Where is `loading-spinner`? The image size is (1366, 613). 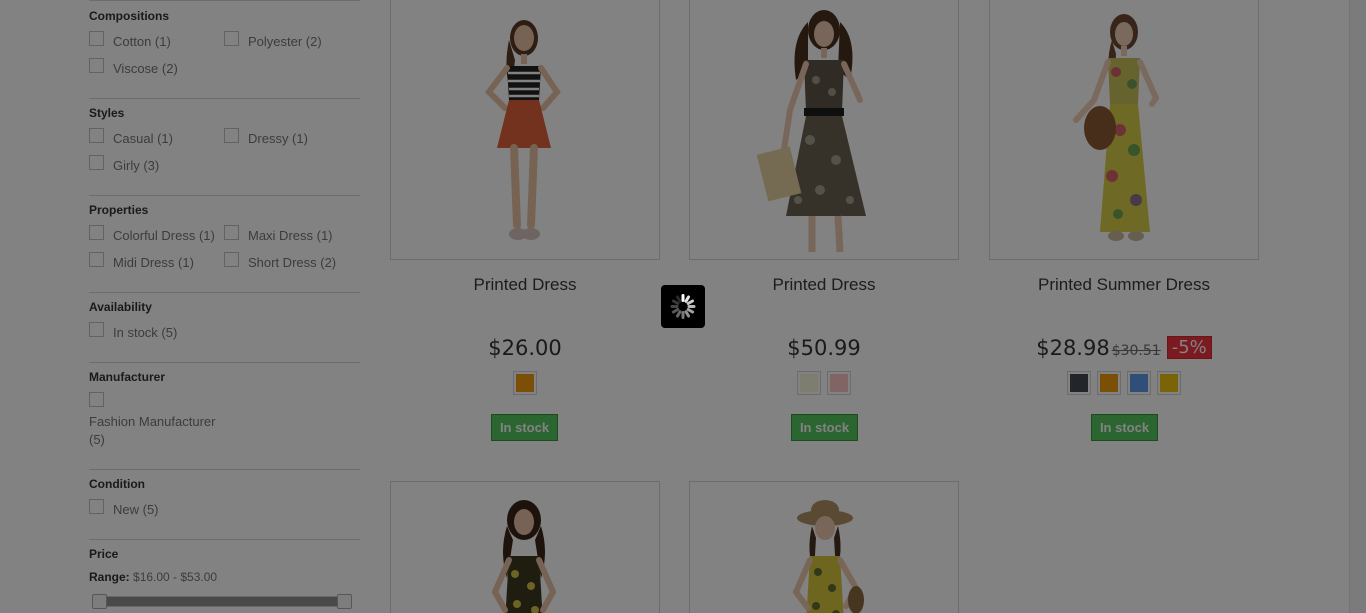
loading-spinner is located at coordinates (683, 306).